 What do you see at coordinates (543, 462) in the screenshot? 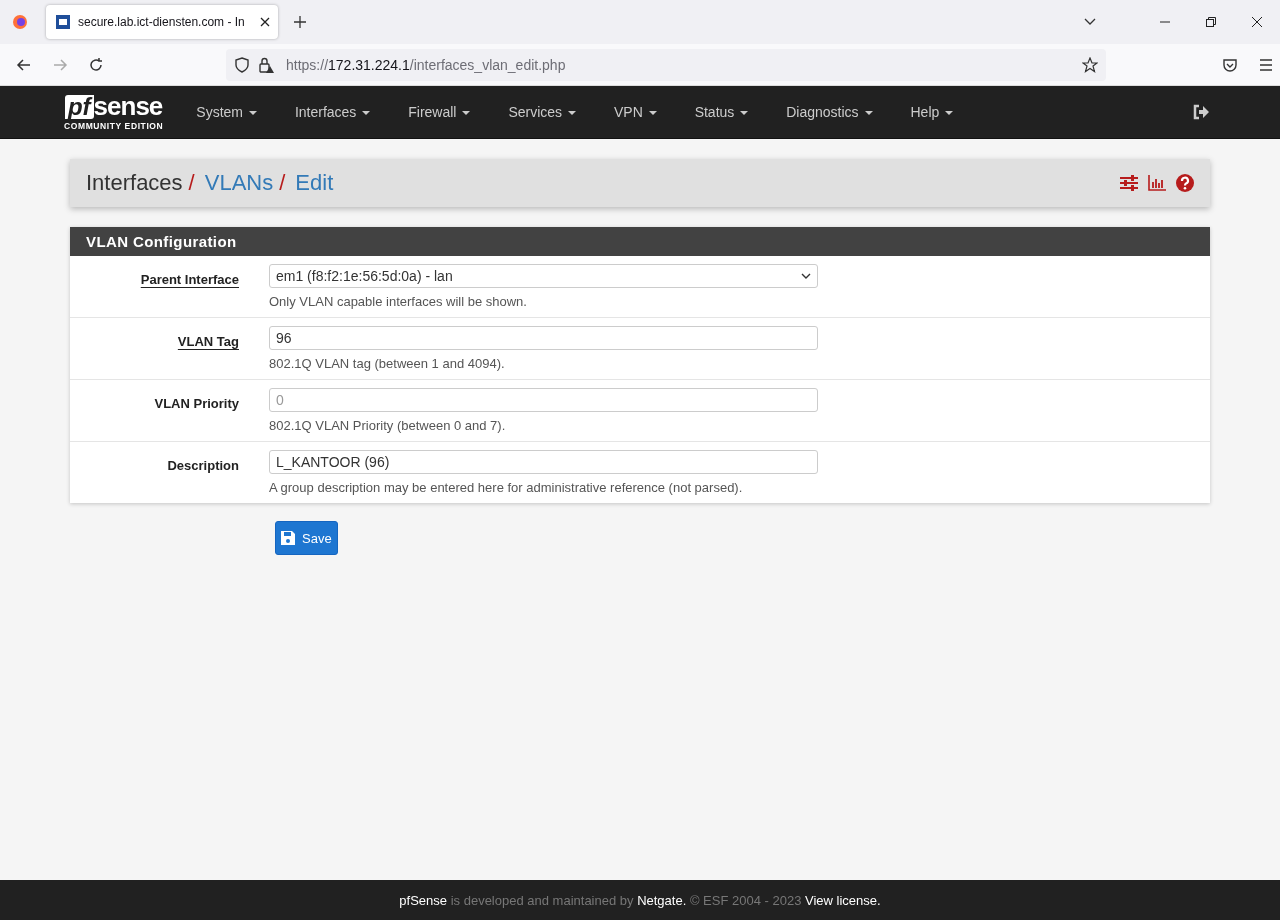
I see `input-field: L_KANTOOR (96)` at bounding box center [543, 462].